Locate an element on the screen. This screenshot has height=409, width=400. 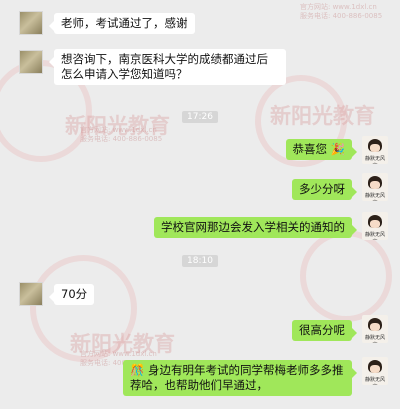
message-bubble-right: 很高分呢 is located at coordinates (324, 330).